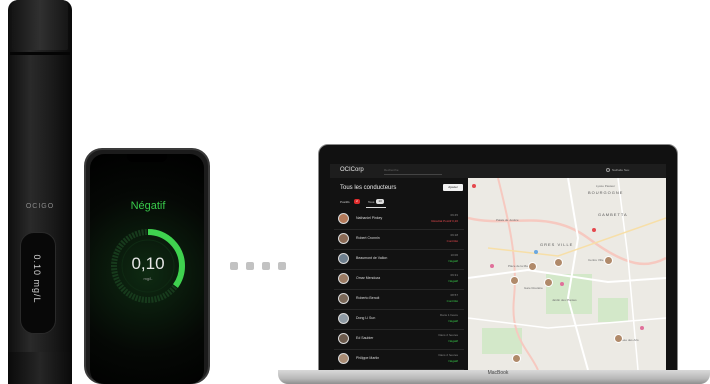  Describe the element at coordinates (371, 202) in the screenshot. I see `tab-all: Tous` at that location.